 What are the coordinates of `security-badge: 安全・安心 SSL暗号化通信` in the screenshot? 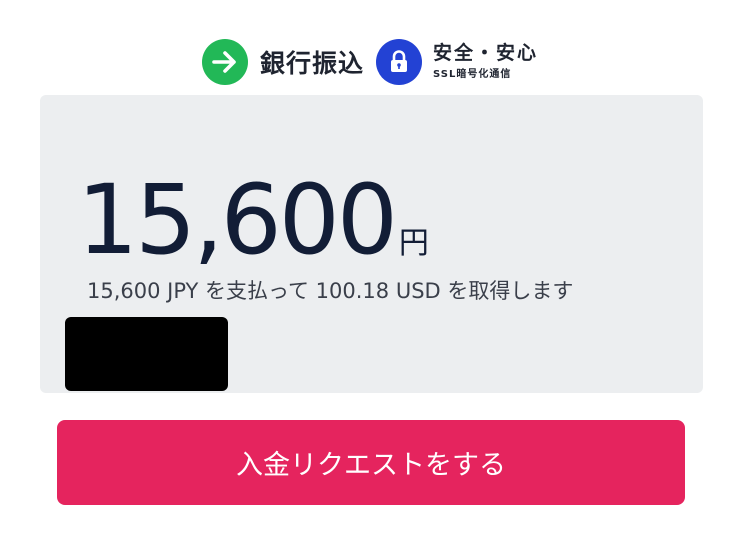 It's located at (457, 62).